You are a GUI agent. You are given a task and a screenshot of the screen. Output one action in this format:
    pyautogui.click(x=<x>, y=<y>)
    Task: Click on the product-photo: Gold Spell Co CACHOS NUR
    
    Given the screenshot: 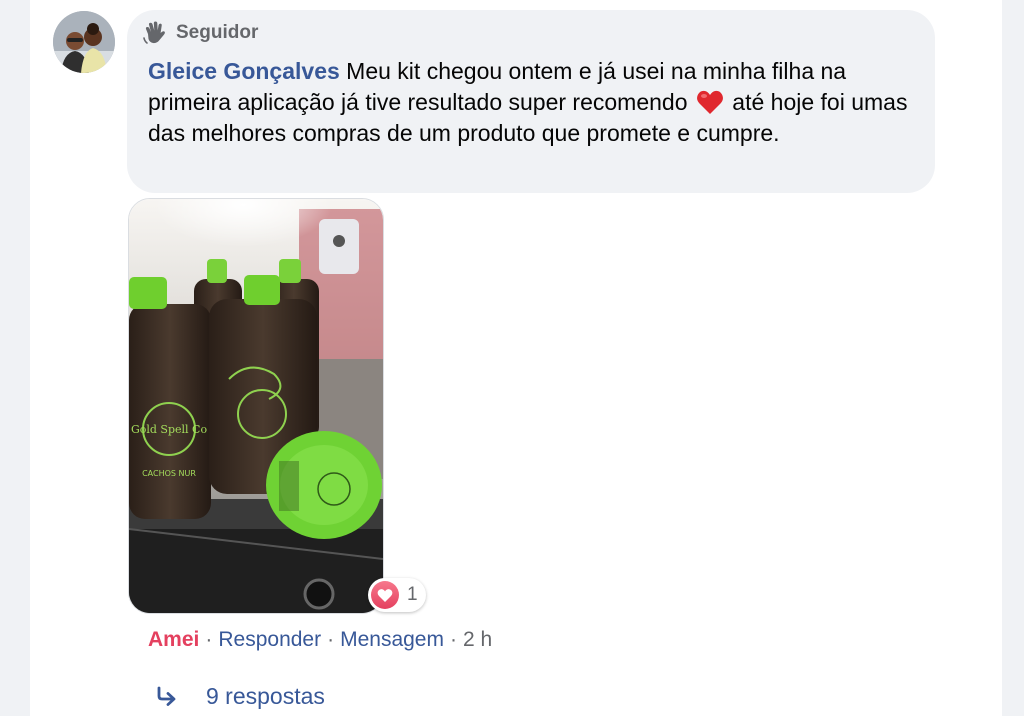 What is the action you would take?
    pyautogui.click(x=256, y=406)
    